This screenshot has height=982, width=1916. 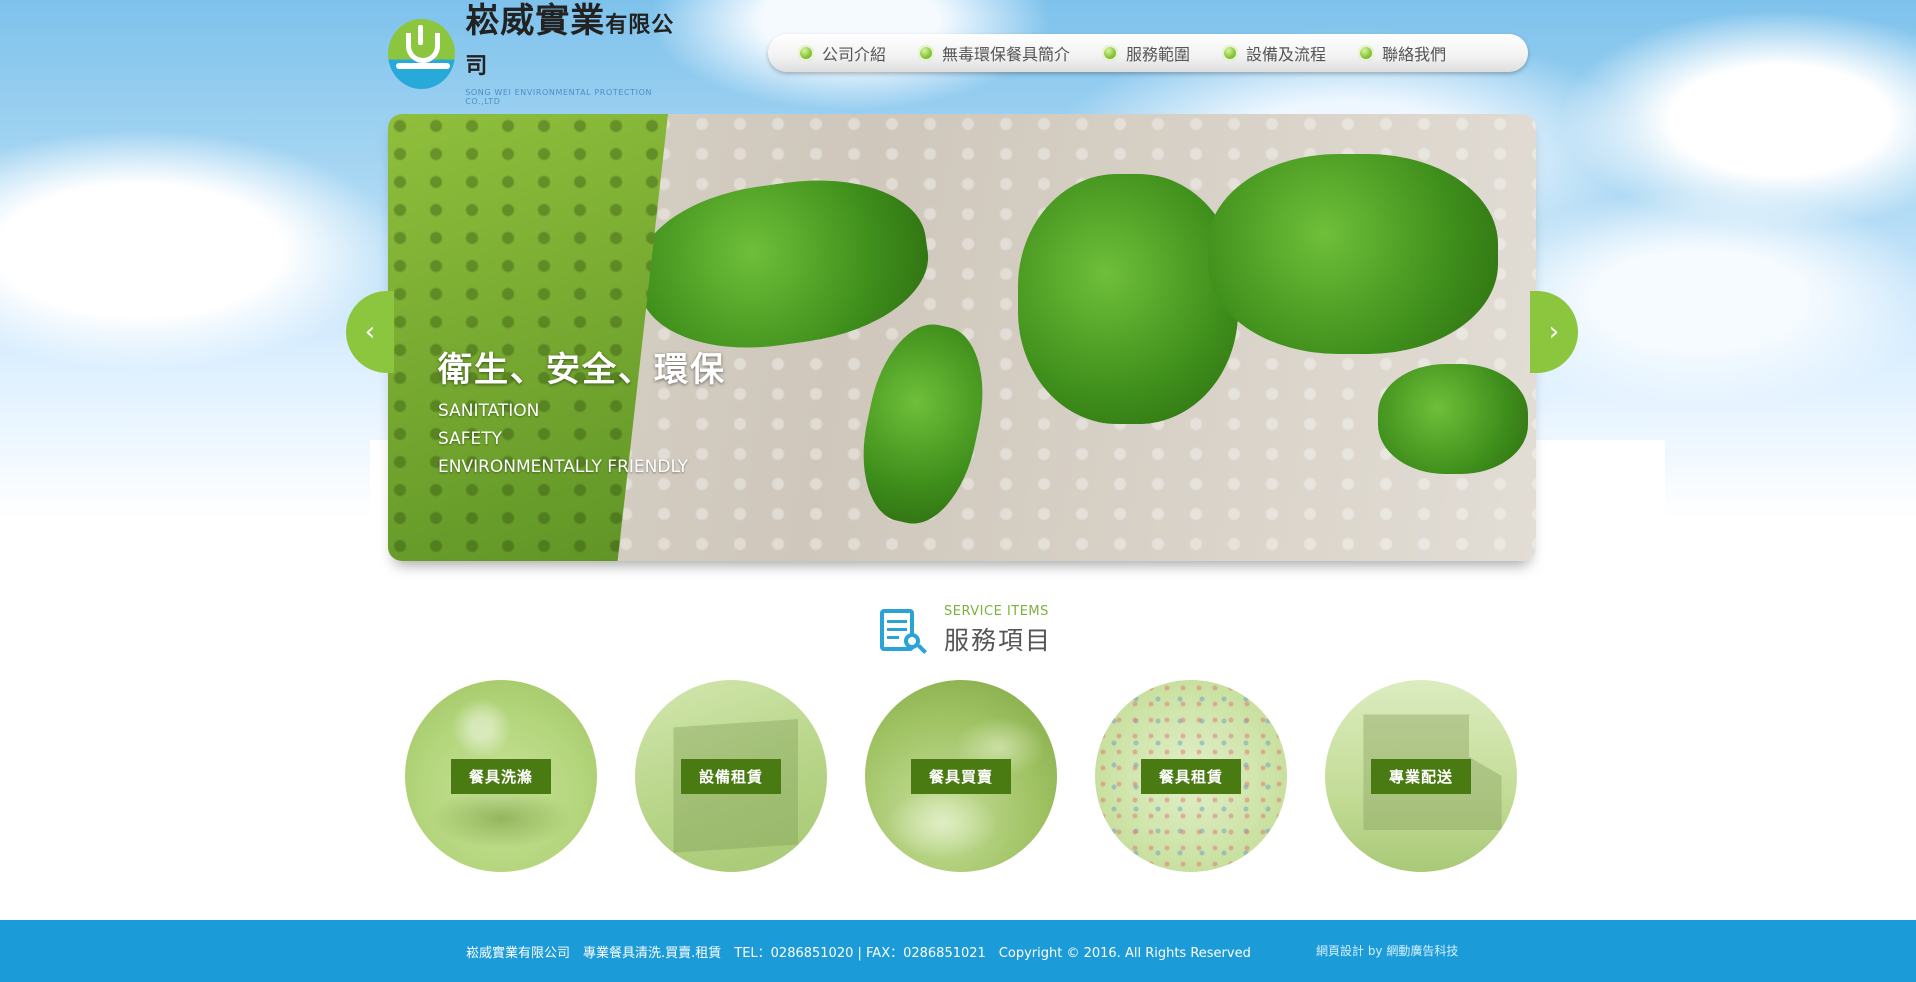 I want to click on nav-item-label: 公司介紹, so click(x=854, y=54).